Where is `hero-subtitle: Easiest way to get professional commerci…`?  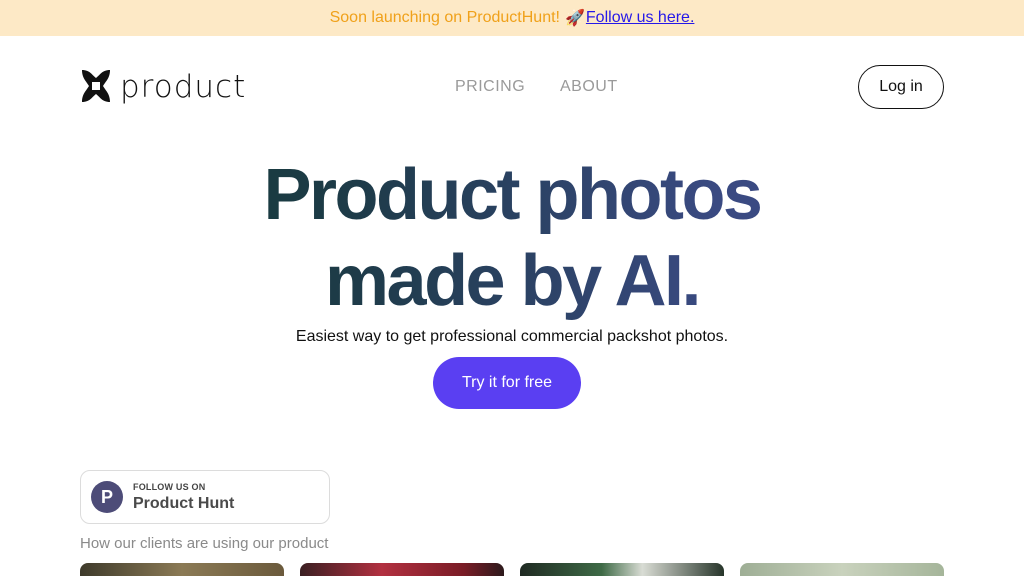
hero-subtitle: Easiest way to get professional commerci… is located at coordinates (512, 336).